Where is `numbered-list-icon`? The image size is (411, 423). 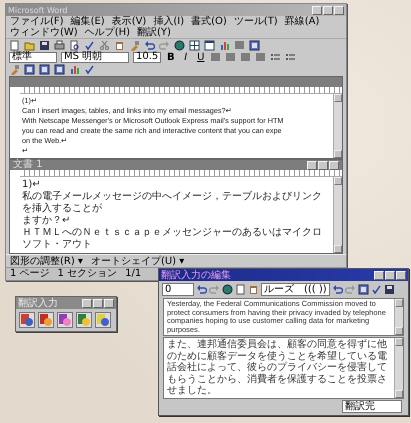 numbered-list-icon is located at coordinates (290, 57).